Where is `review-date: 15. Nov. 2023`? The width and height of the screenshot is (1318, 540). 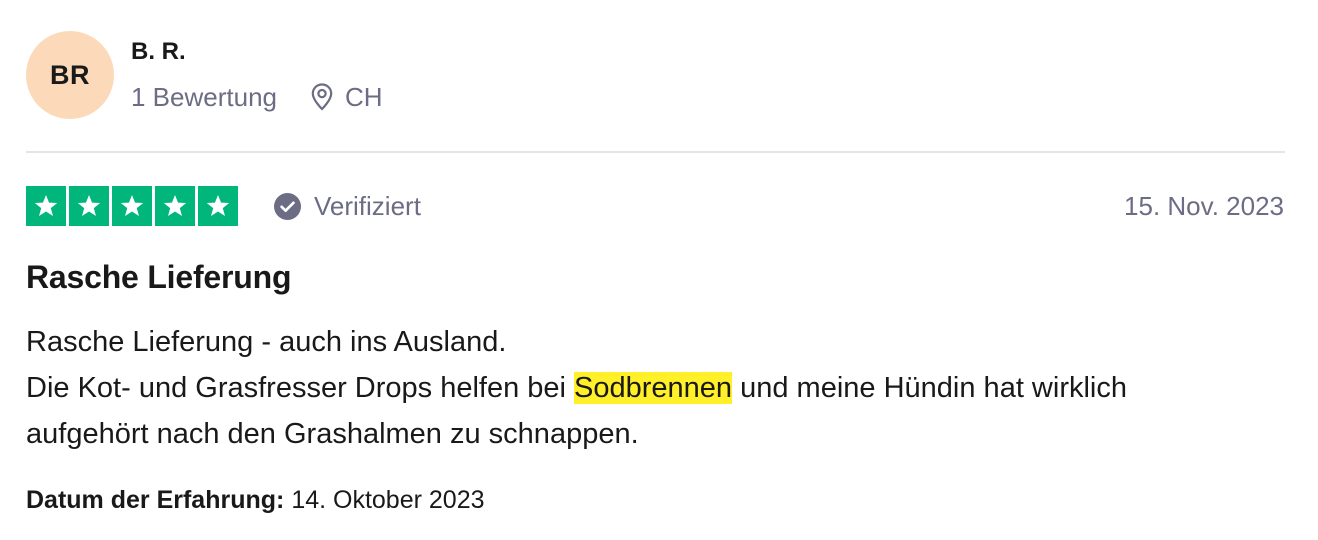 review-date: 15. Nov. 2023 is located at coordinates (1204, 205).